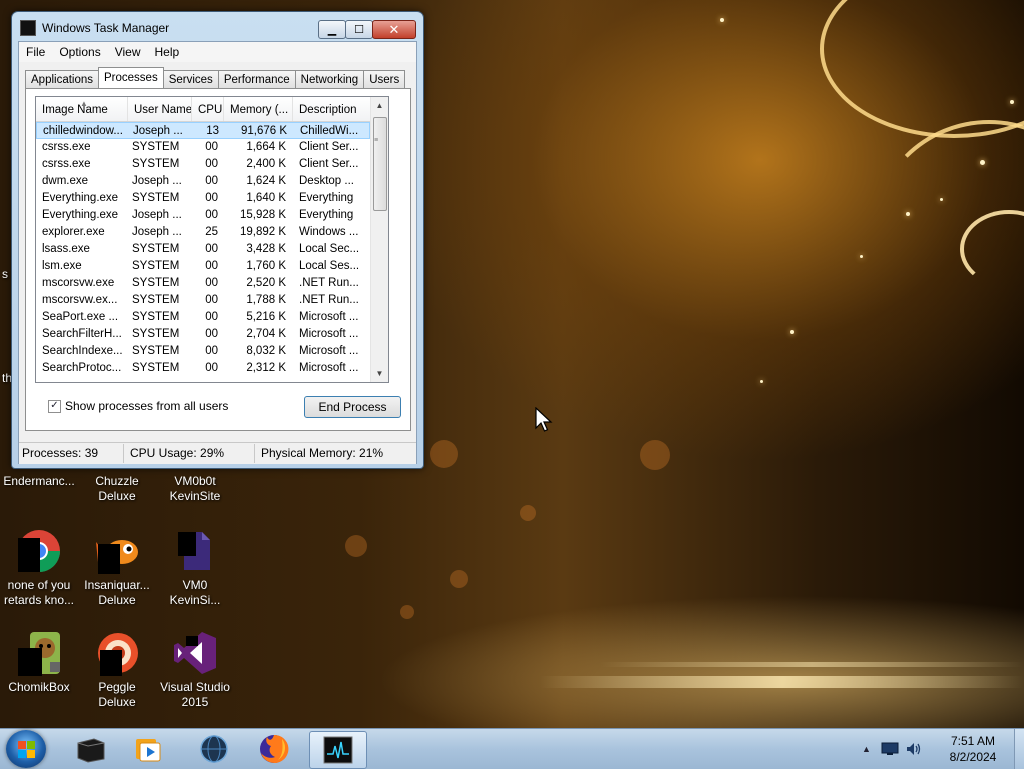  What do you see at coordinates (82, 109) in the screenshot?
I see `column-header-image-name: ▲ Image Name` at bounding box center [82, 109].